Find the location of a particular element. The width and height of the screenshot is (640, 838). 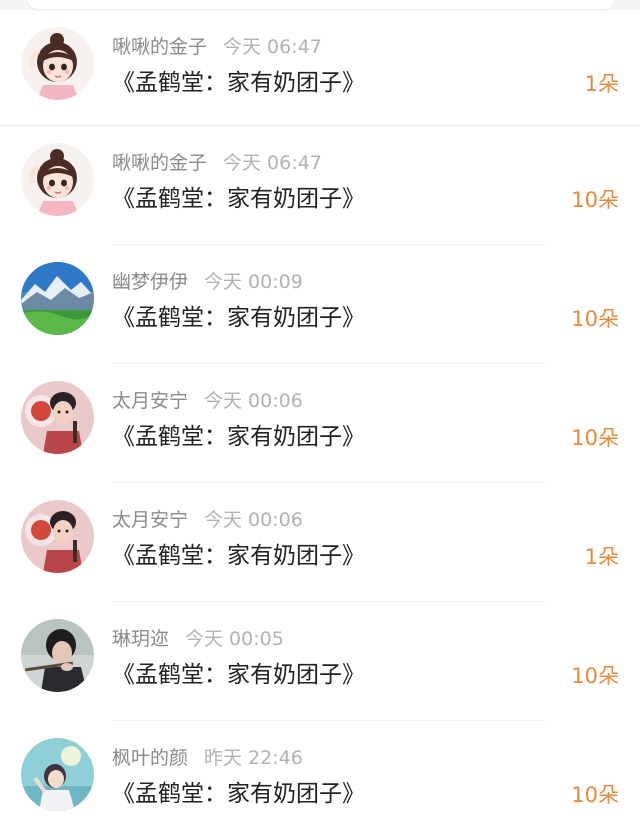

list-item: 枫叶的颜 昨天 22:46 《孟鹤堂：家有奶团子》 10朵 is located at coordinates (320, 779).